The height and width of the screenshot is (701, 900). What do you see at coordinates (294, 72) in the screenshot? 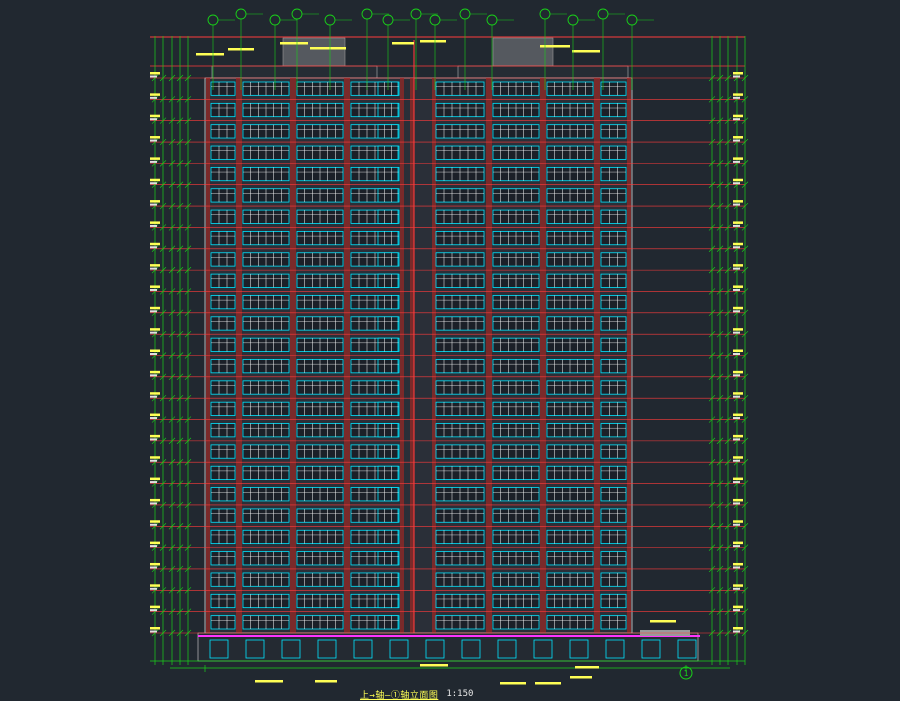
I see `parapet-left` at bounding box center [294, 72].